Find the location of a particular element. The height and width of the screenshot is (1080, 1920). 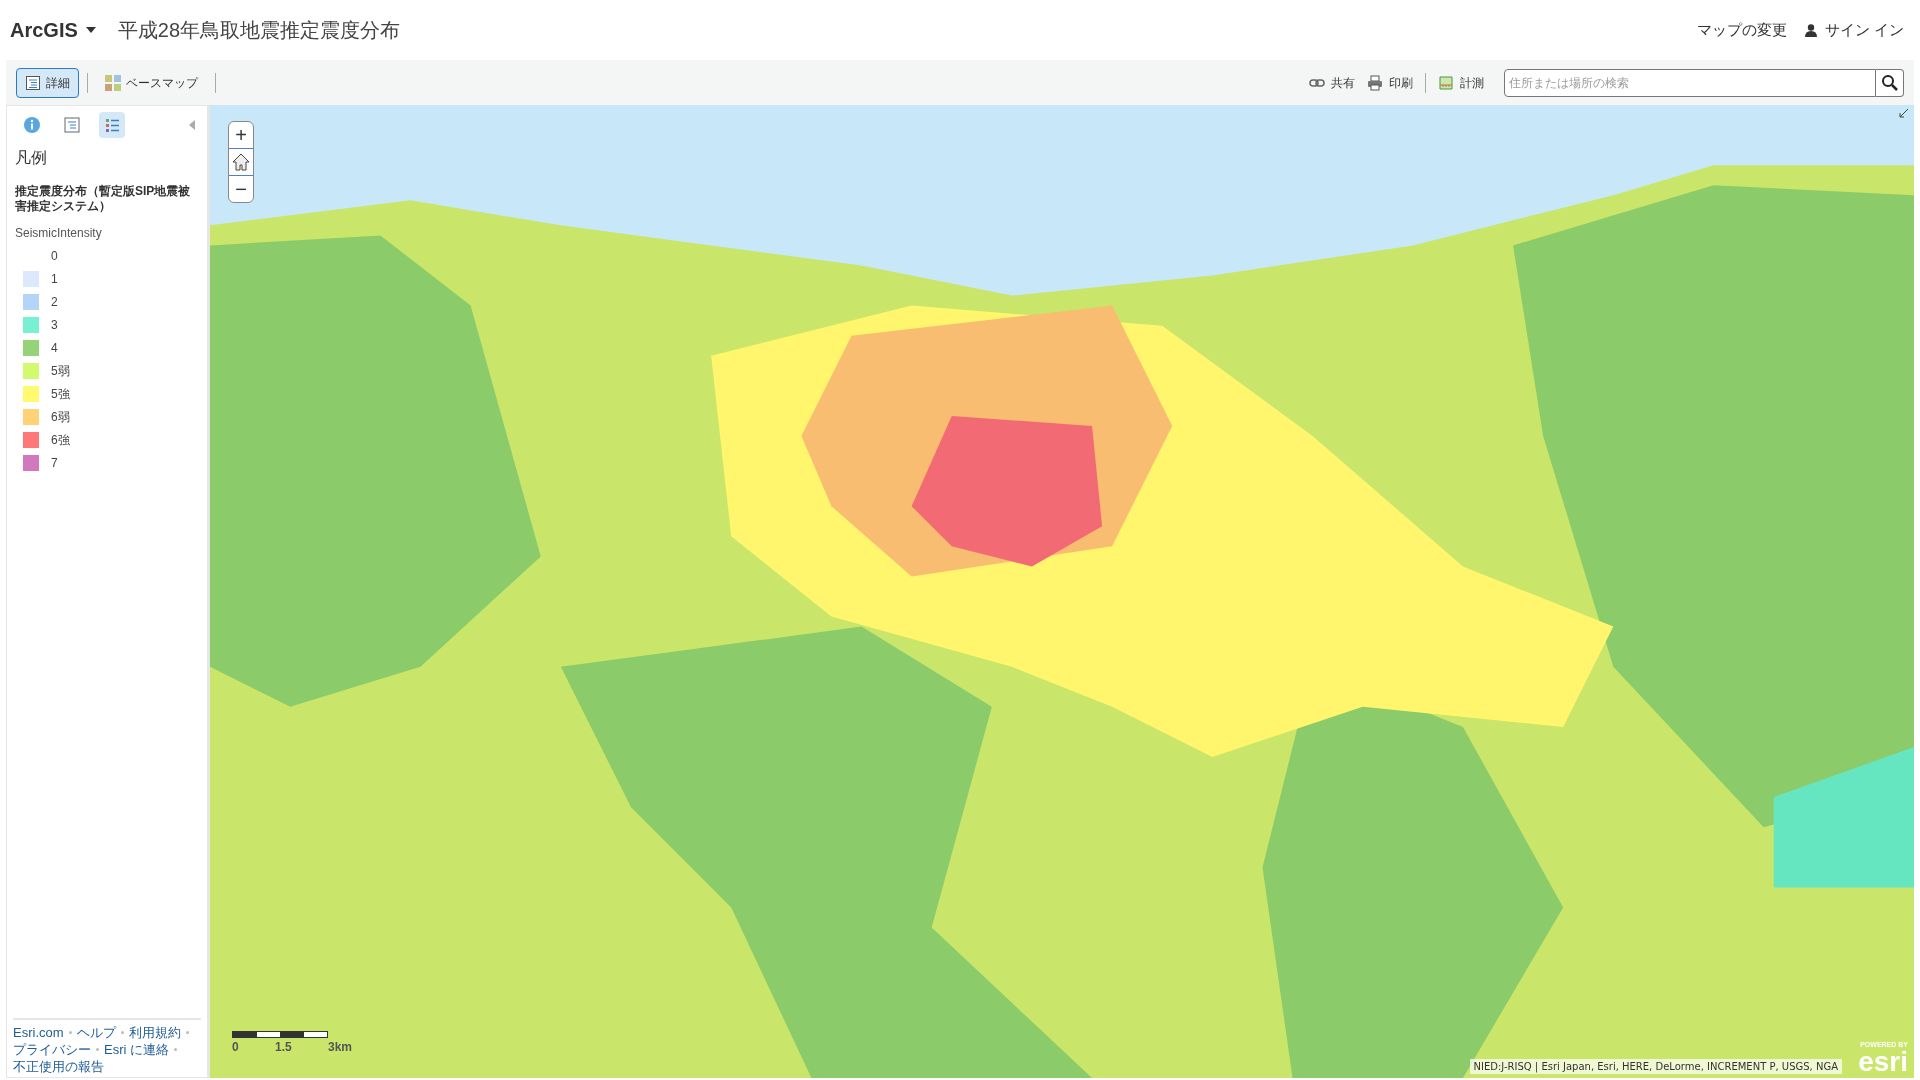

esri-logo: esri is located at coordinates (1883, 1062).